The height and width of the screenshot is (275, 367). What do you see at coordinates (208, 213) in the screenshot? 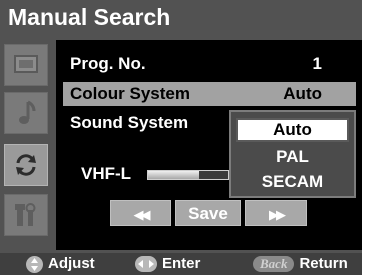
I see `save-button: Save` at bounding box center [208, 213].